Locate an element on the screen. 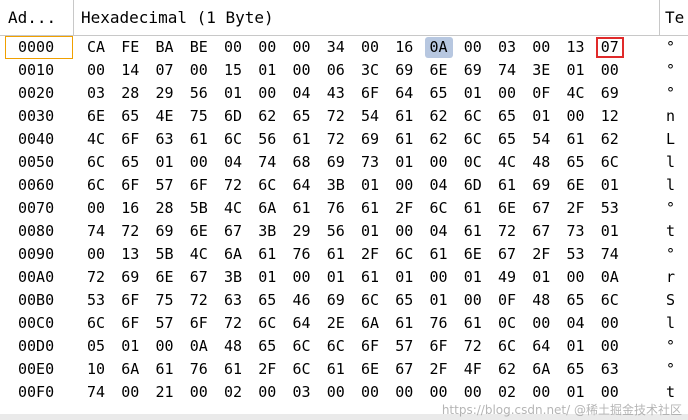 This screenshot has height=420, width=688. text-column-header: Te is located at coordinates (674, 18).